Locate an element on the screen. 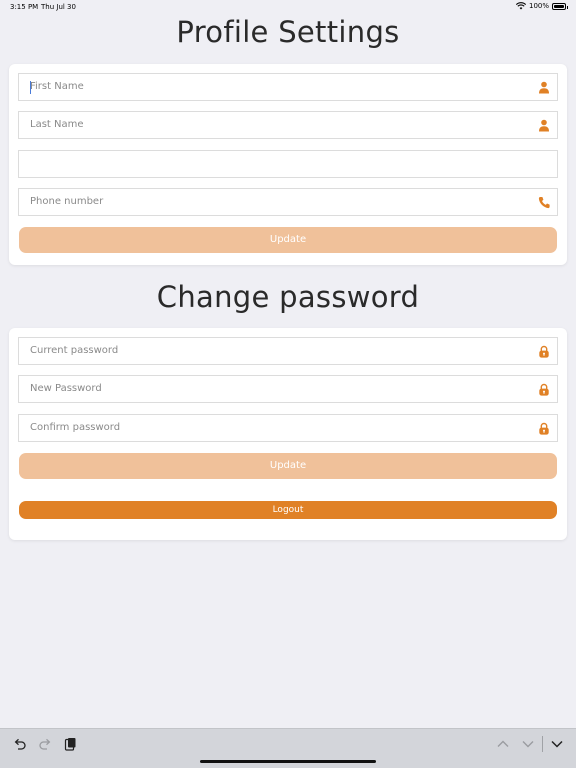 The width and height of the screenshot is (576, 768). paste-icon is located at coordinates (70, 744).